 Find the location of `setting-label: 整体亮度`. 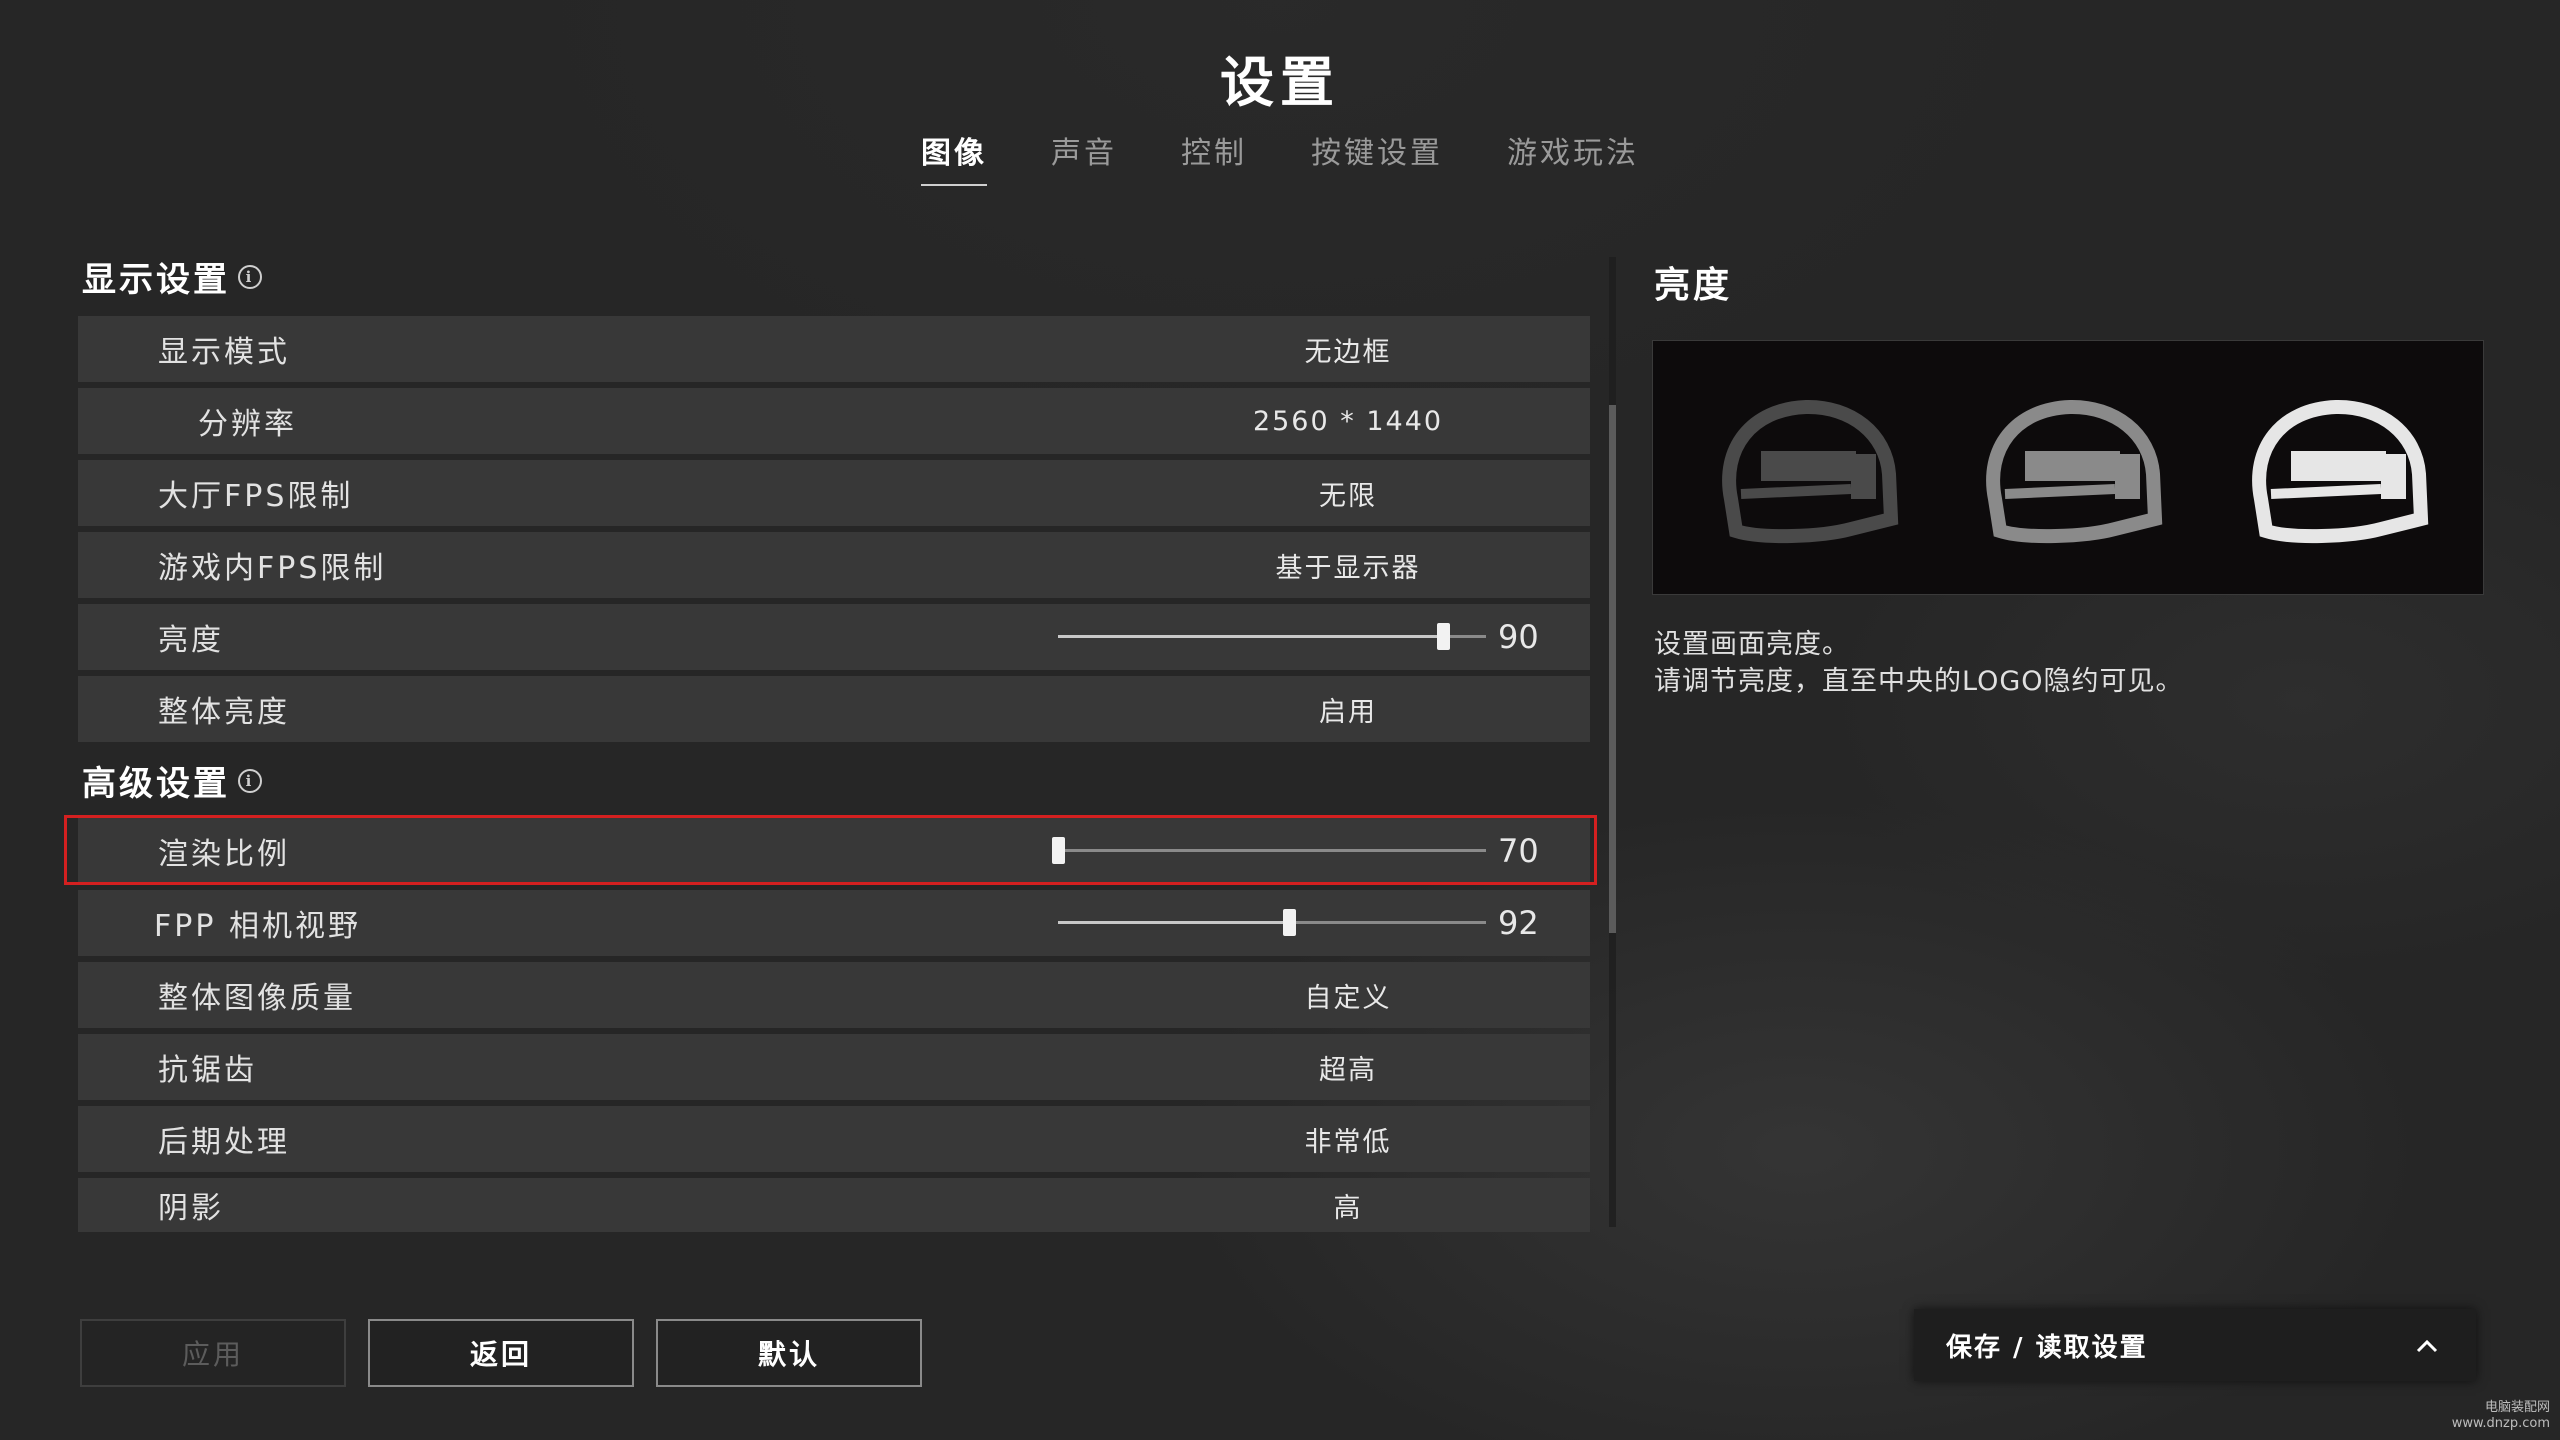

setting-label: 整体亮度 is located at coordinates (224, 712).